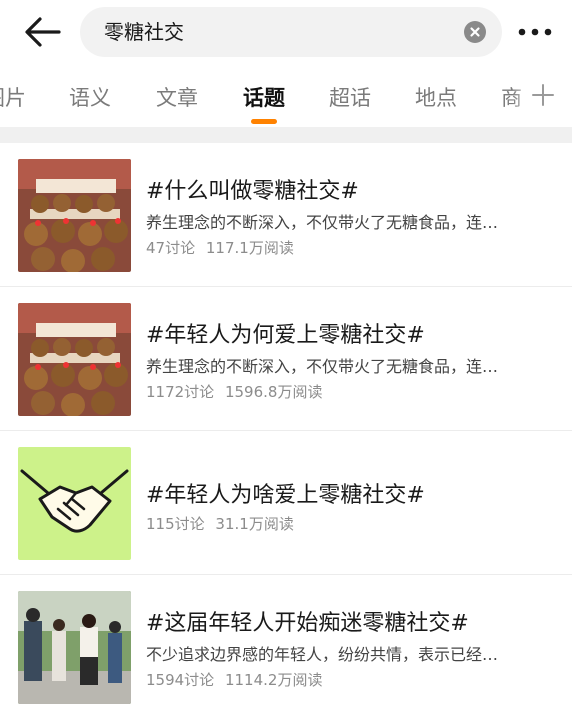 This screenshot has width=572, height=726. Describe the element at coordinates (252, 191) in the screenshot. I see `topic-title: #什么叫做零糖社交#` at that location.